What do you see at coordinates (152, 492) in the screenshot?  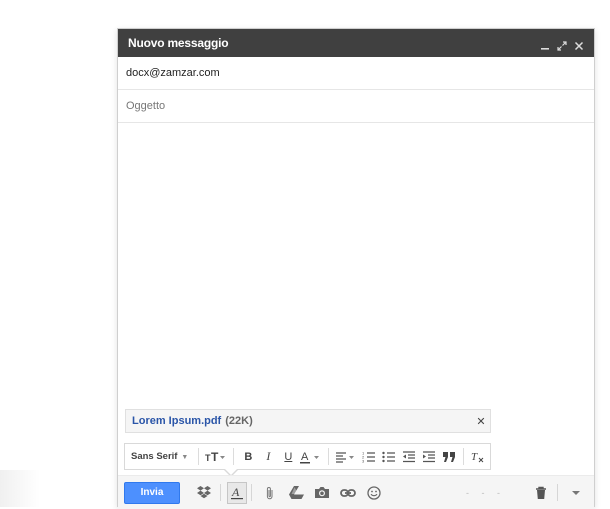 I see `send-button: Invia` at bounding box center [152, 492].